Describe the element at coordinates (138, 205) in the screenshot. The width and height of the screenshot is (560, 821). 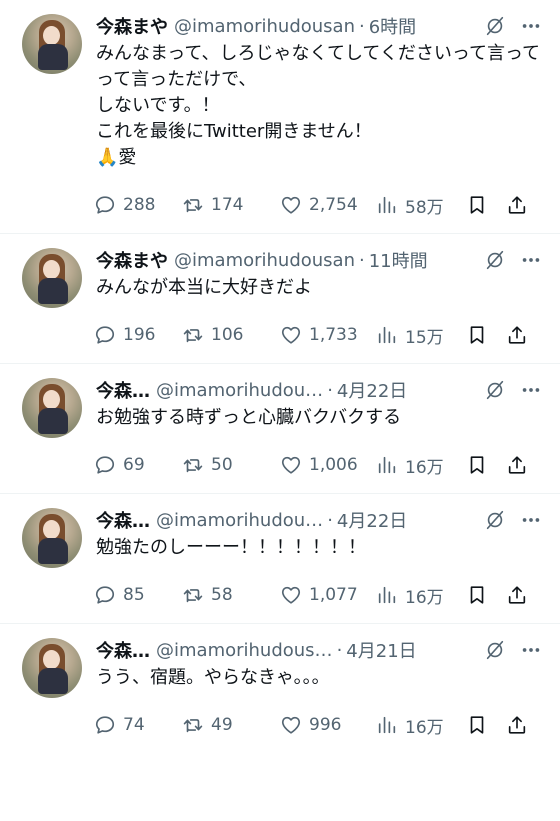
I see `reply-button: 288` at that location.